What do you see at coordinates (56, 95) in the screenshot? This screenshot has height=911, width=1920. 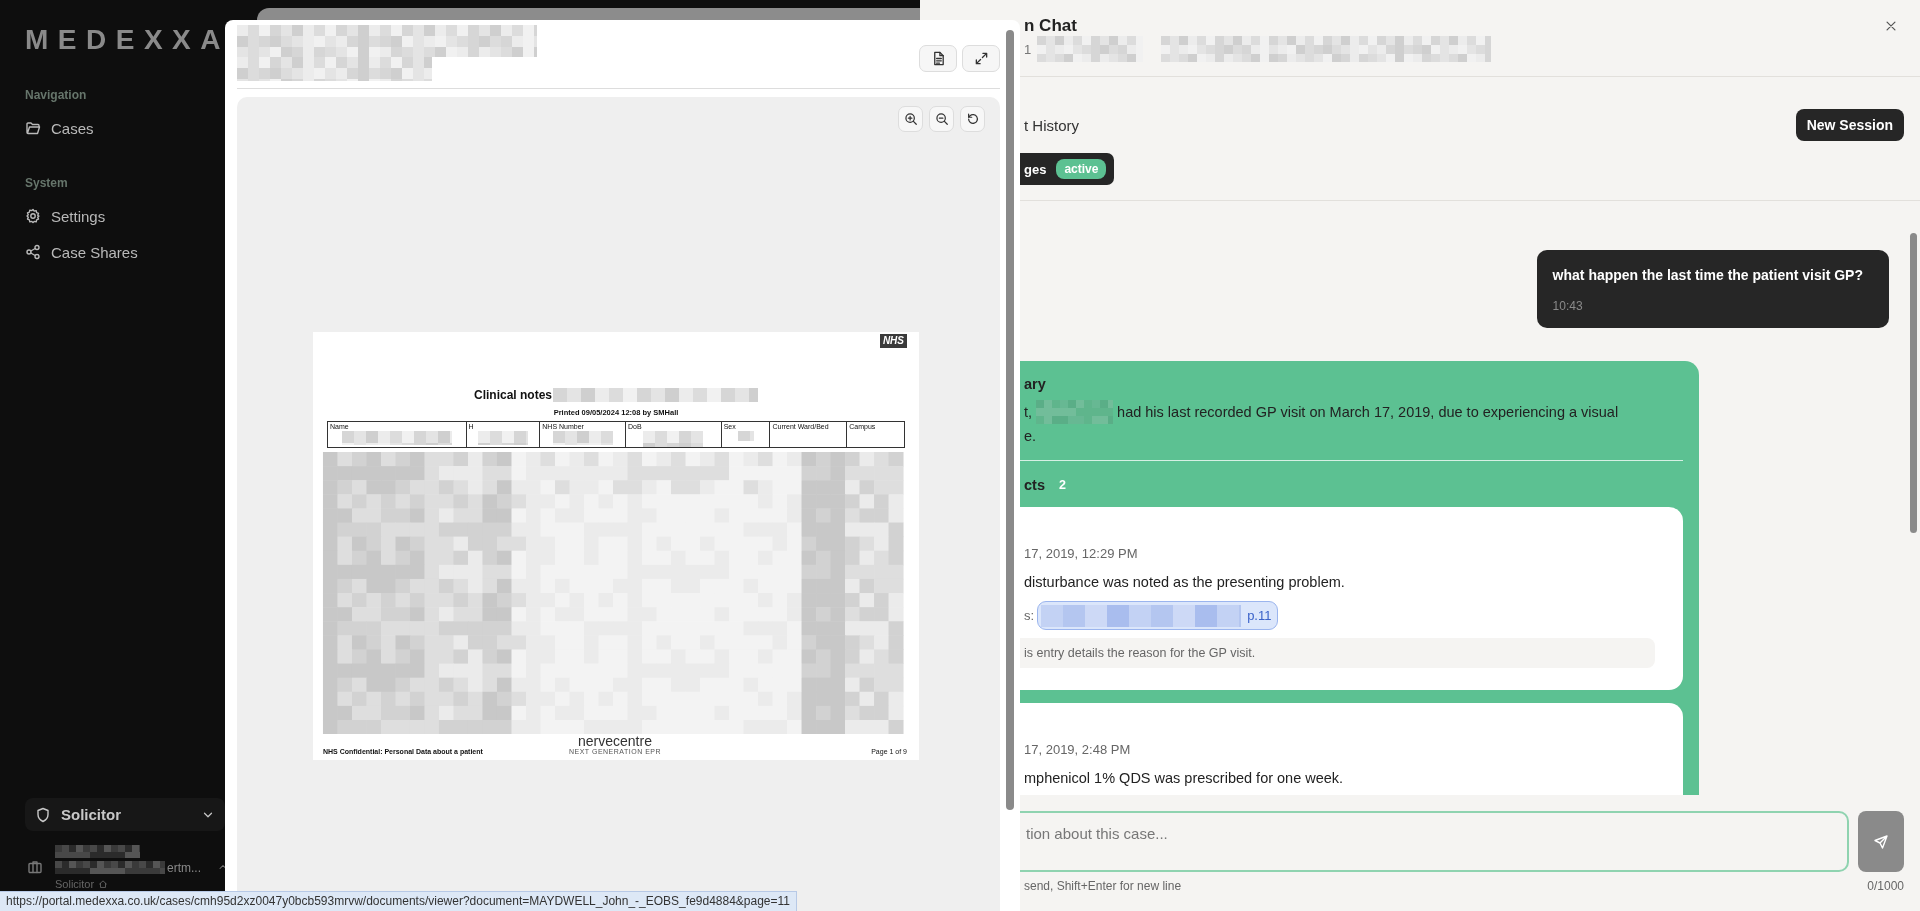 I see `section-heading: Navigation` at bounding box center [56, 95].